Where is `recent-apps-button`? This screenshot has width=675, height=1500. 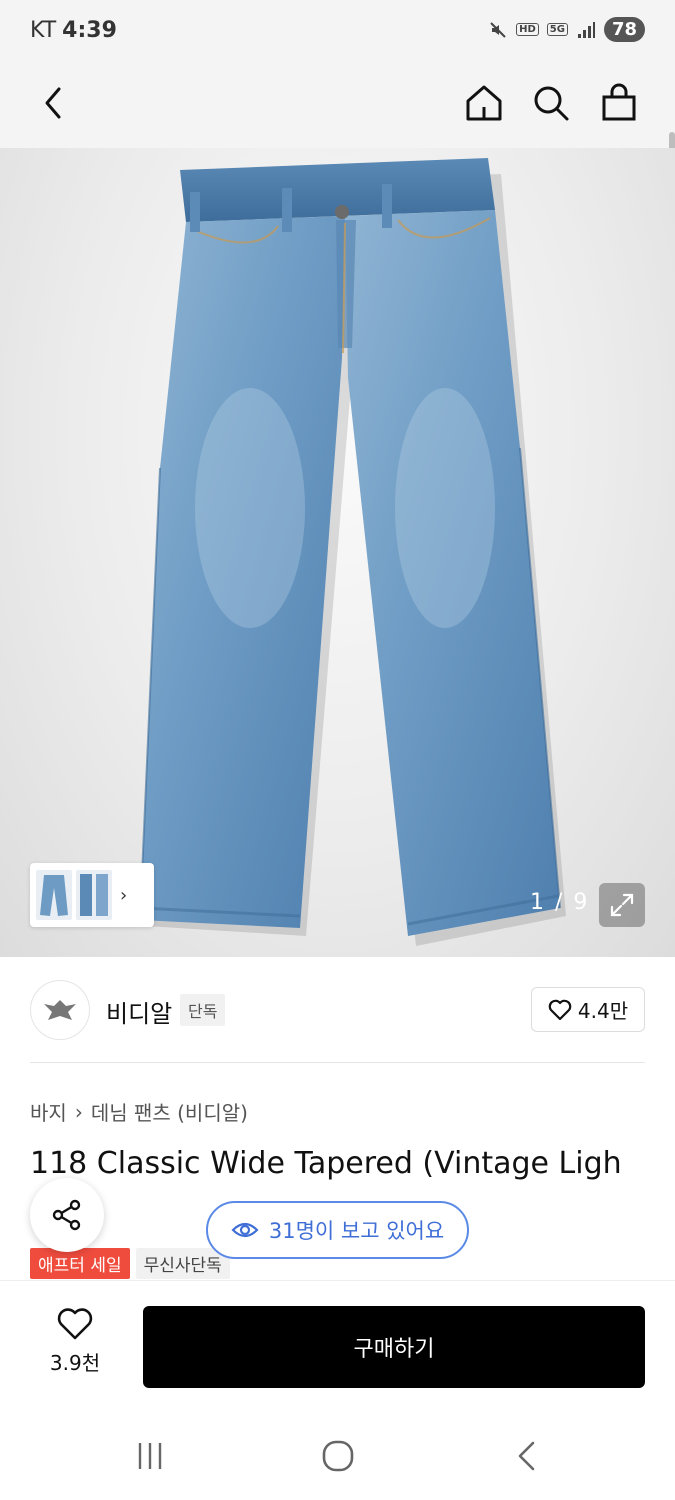 recent-apps-button is located at coordinates (150, 1456).